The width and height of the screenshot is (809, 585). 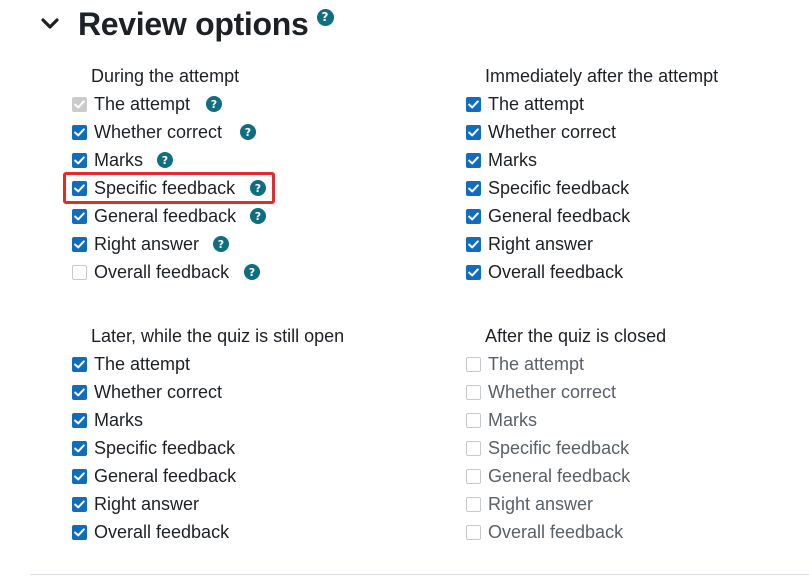 I want to click on column-heading: Later, while the quiz is still open, so click(x=218, y=336).